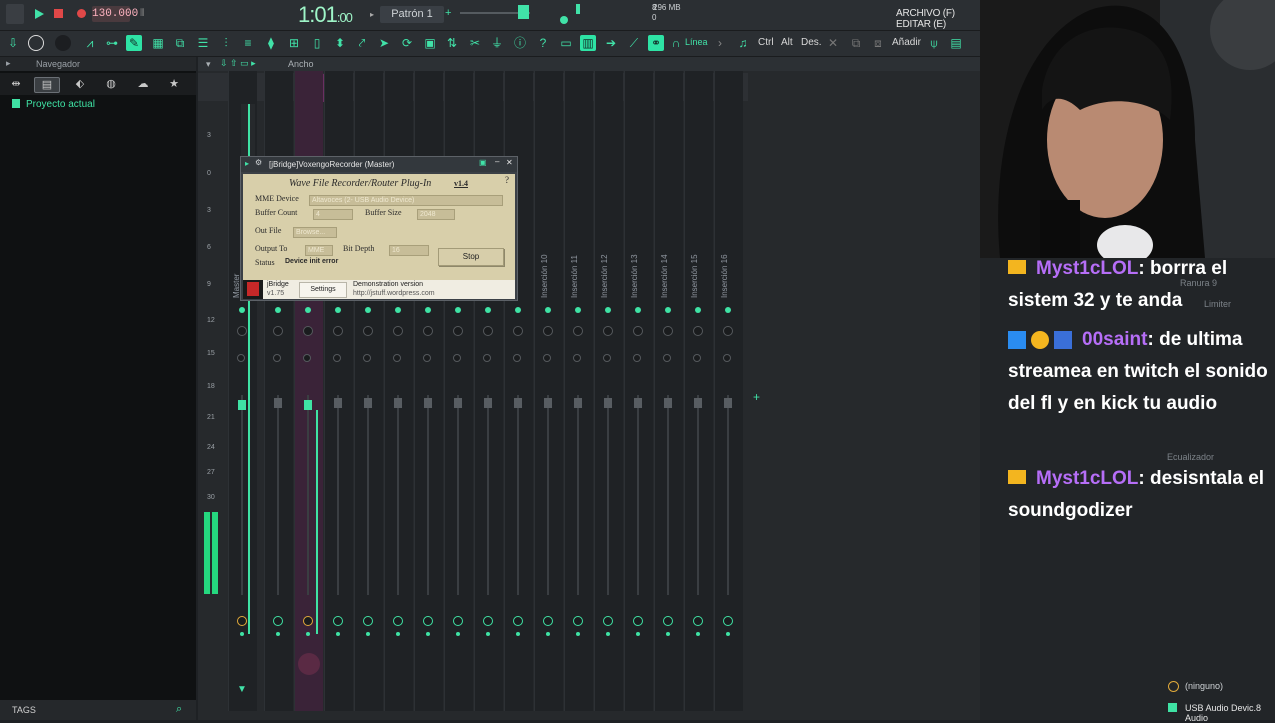  I want to click on playlist-icon: ☰, so click(203, 43).